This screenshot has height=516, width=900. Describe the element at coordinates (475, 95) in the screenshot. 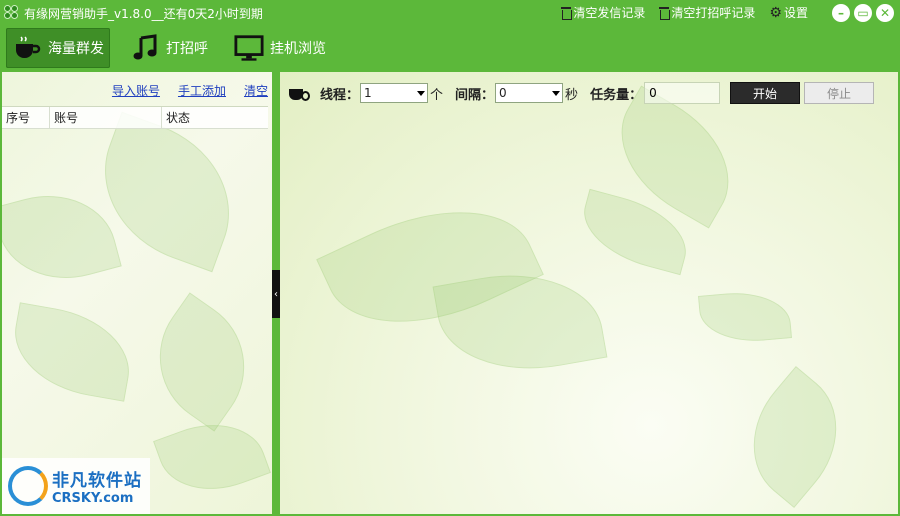

I see `interval-label: 间隔：` at that location.